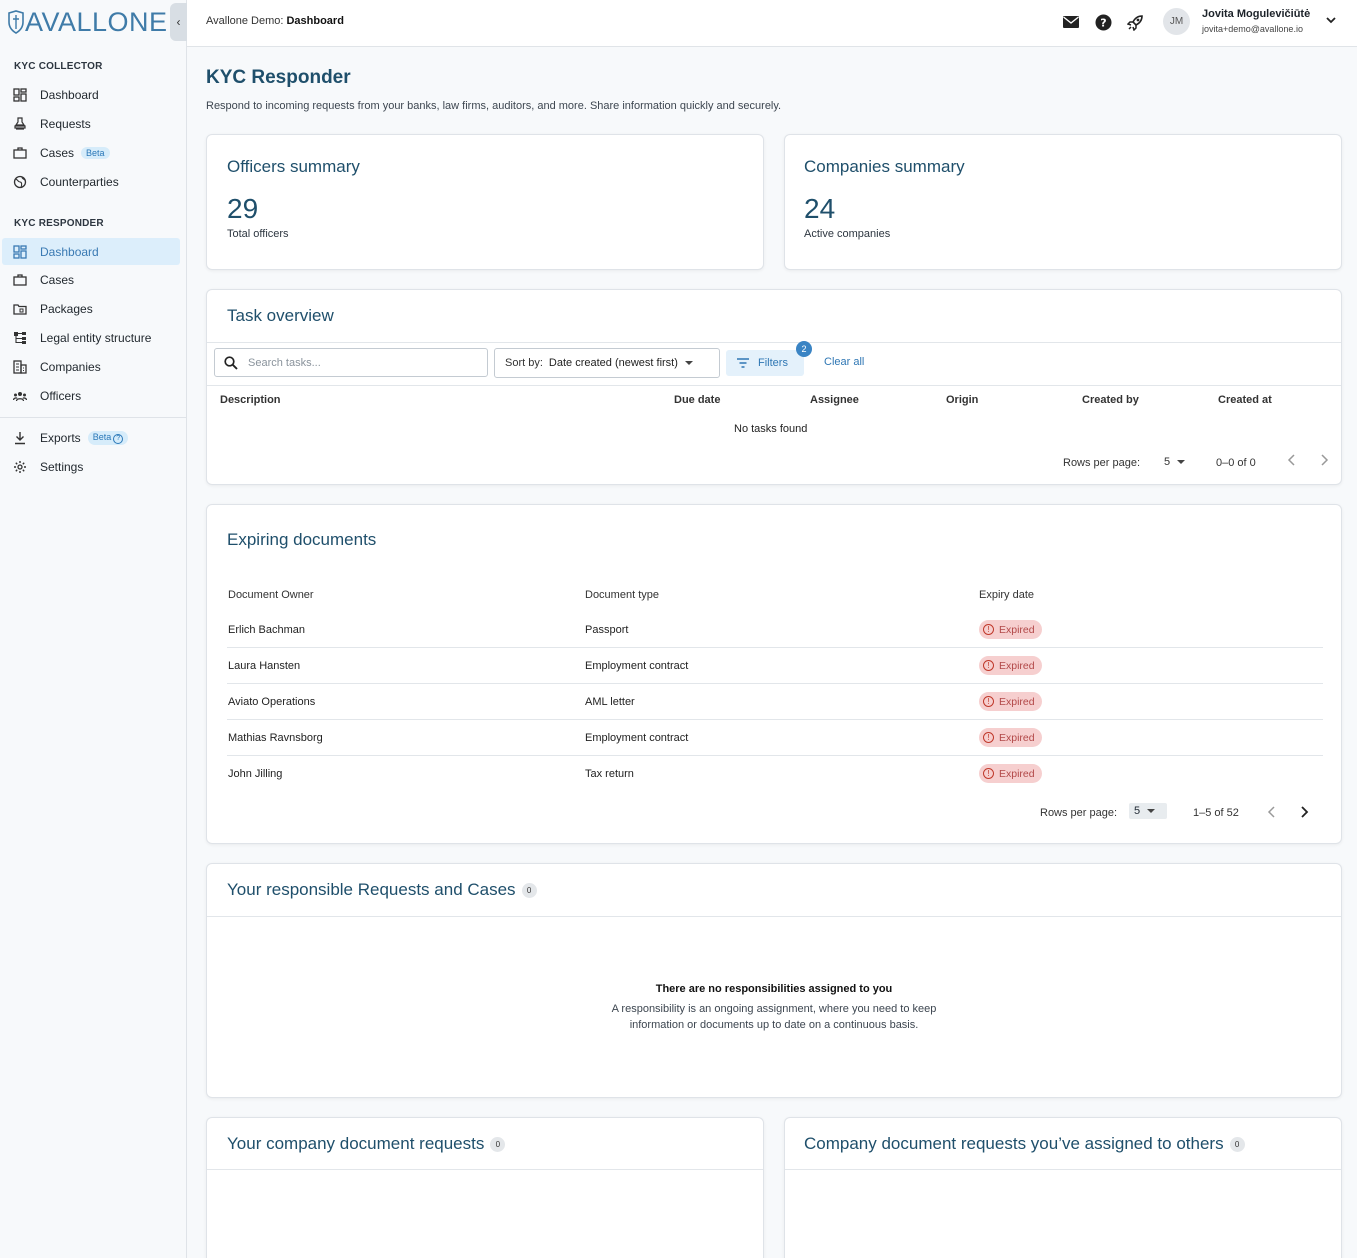 The width and height of the screenshot is (1357, 1258). What do you see at coordinates (1256, 14) in the screenshot?
I see `user-name: Jovita Mogulevičiūtė` at bounding box center [1256, 14].